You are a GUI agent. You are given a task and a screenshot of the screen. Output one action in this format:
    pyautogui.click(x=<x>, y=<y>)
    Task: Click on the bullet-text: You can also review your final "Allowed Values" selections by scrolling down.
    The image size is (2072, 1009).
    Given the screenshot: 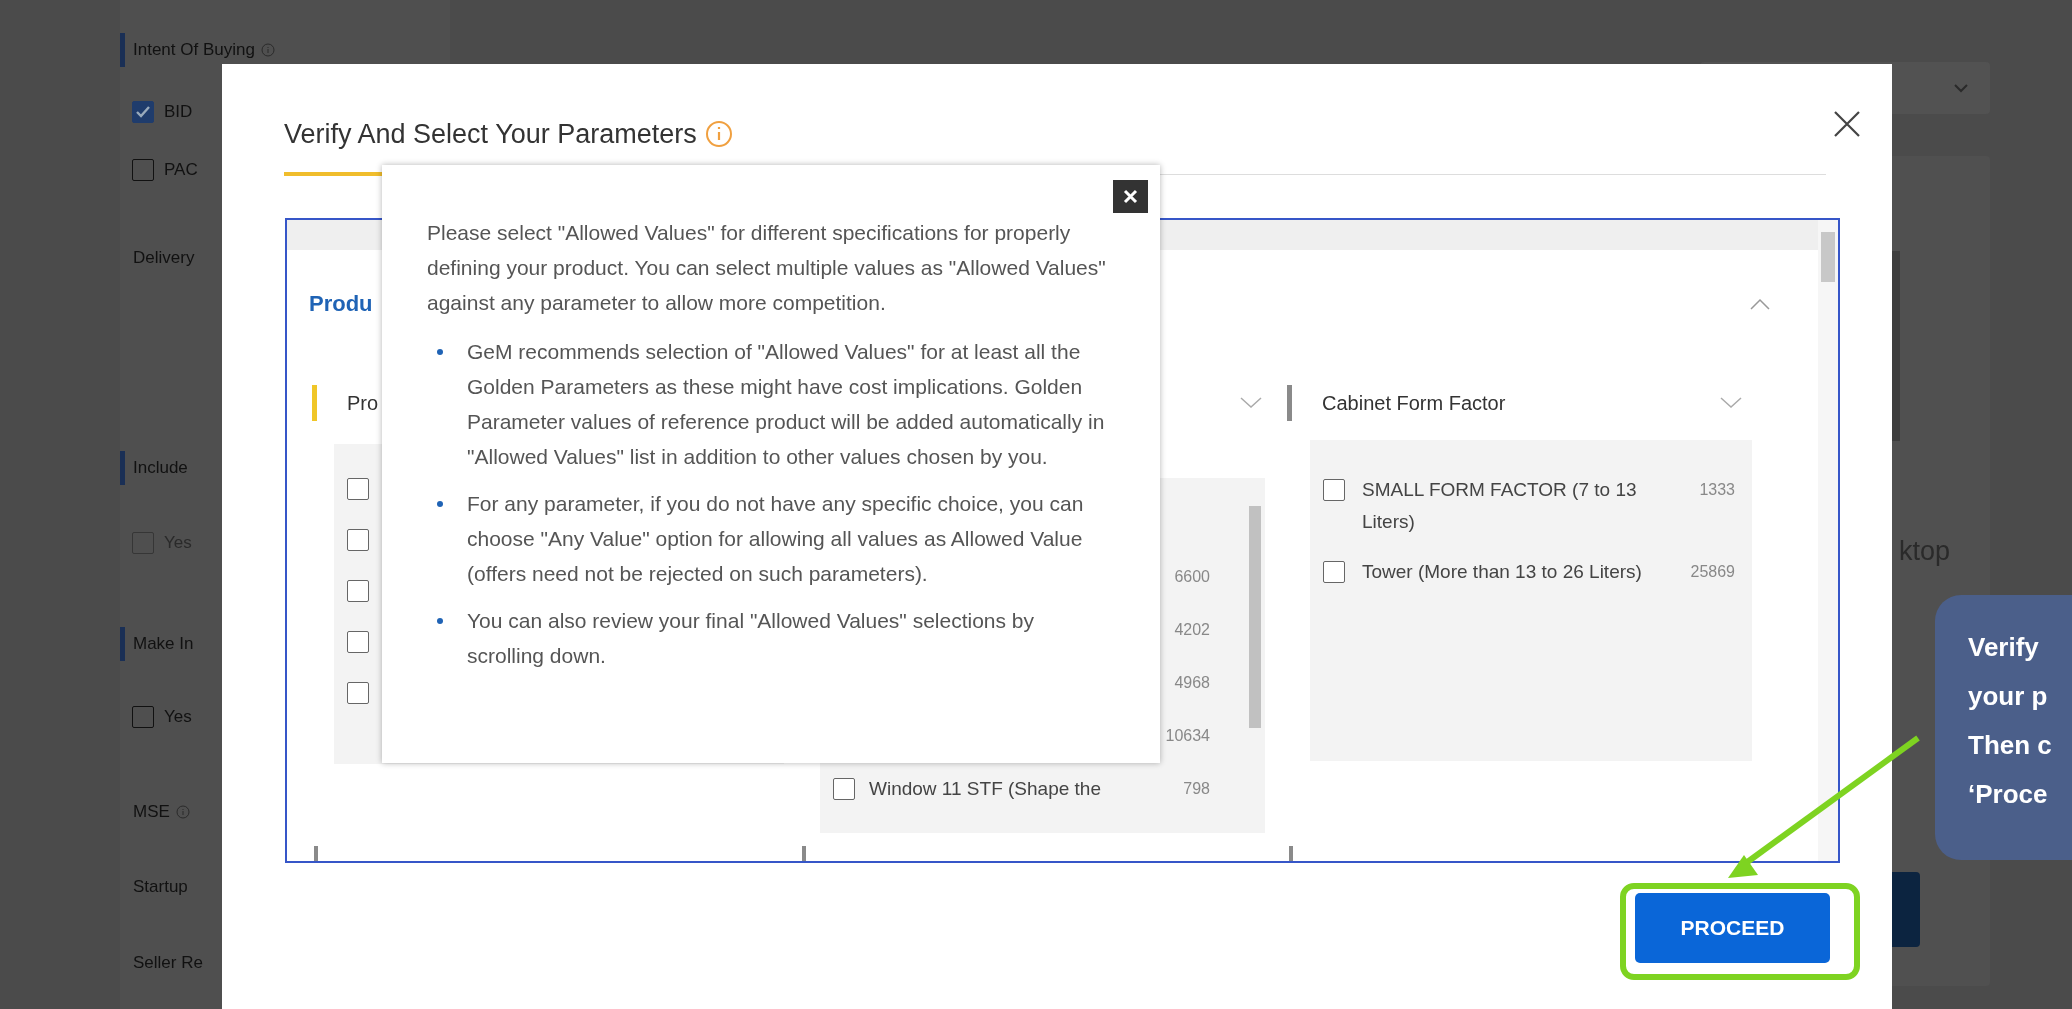 What is the action you would take?
    pyautogui.click(x=751, y=638)
    